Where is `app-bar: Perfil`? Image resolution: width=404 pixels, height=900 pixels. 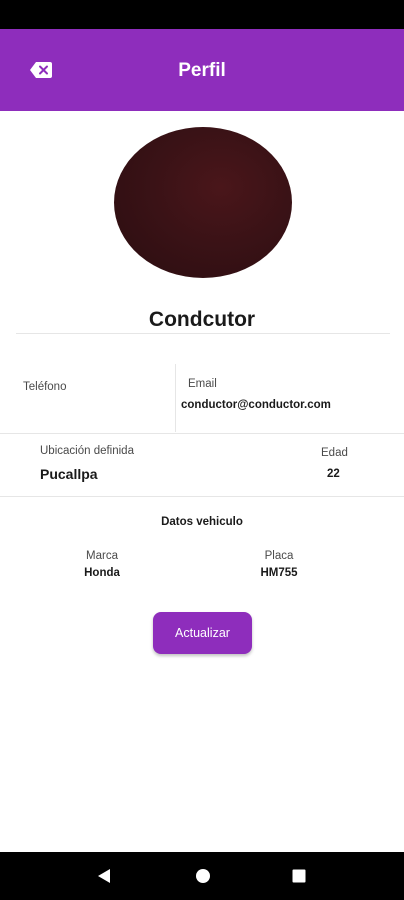
app-bar: Perfil is located at coordinates (202, 70).